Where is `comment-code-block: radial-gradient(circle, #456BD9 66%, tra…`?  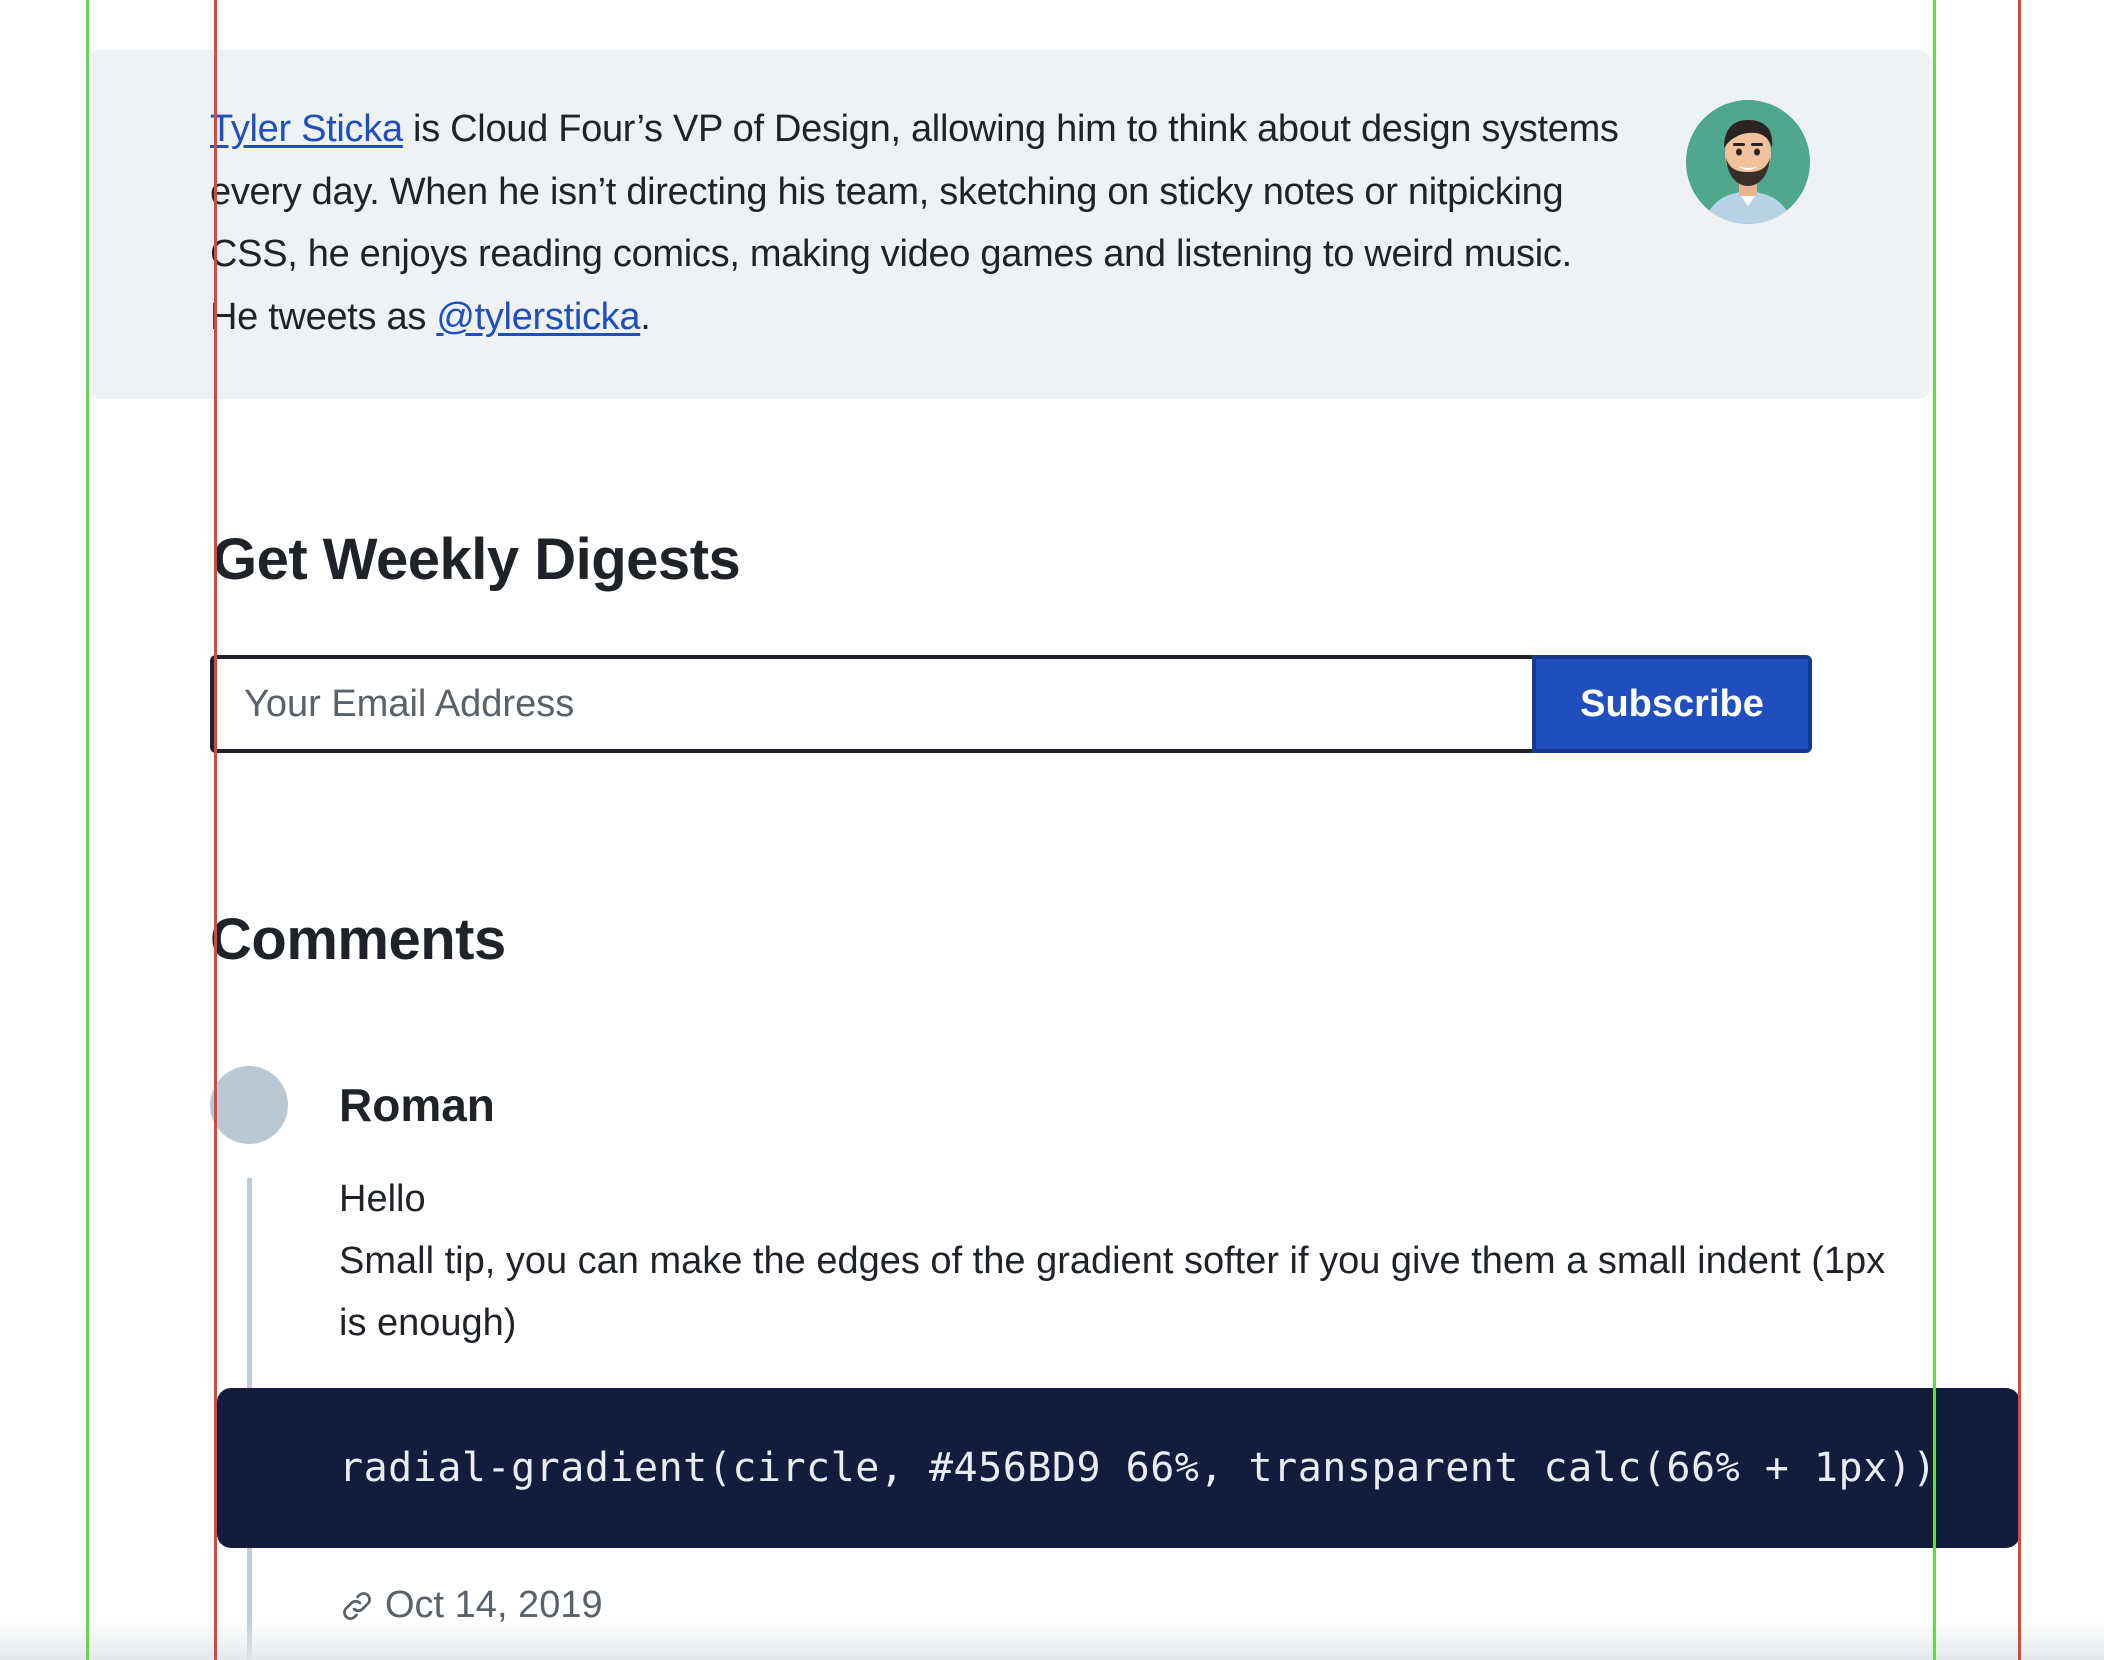
comment-code-block: radial-gradient(circle, #456BD9 66%, tra… is located at coordinates (1118, 1468).